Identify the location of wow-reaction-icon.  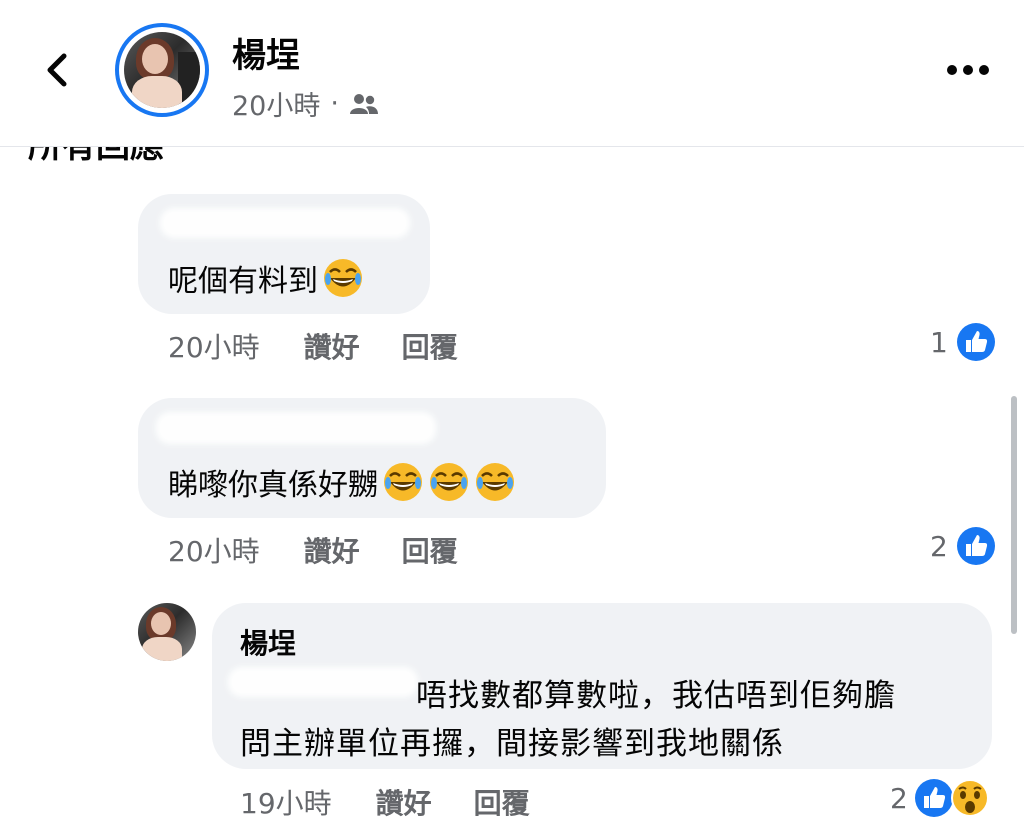
(969, 798).